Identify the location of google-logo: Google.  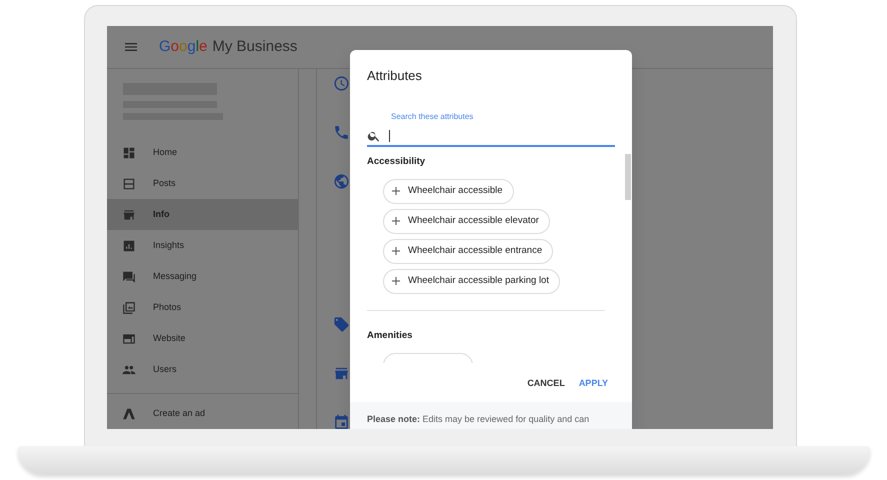
(183, 46).